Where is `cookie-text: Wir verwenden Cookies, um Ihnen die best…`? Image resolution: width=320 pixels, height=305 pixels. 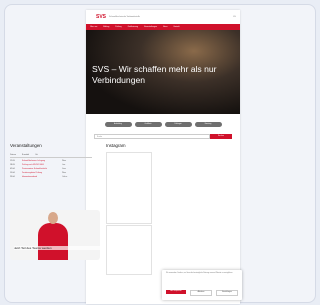
cookie-text: Wir verwenden Cookies, um Ihnen die best… is located at coordinates (199, 273).